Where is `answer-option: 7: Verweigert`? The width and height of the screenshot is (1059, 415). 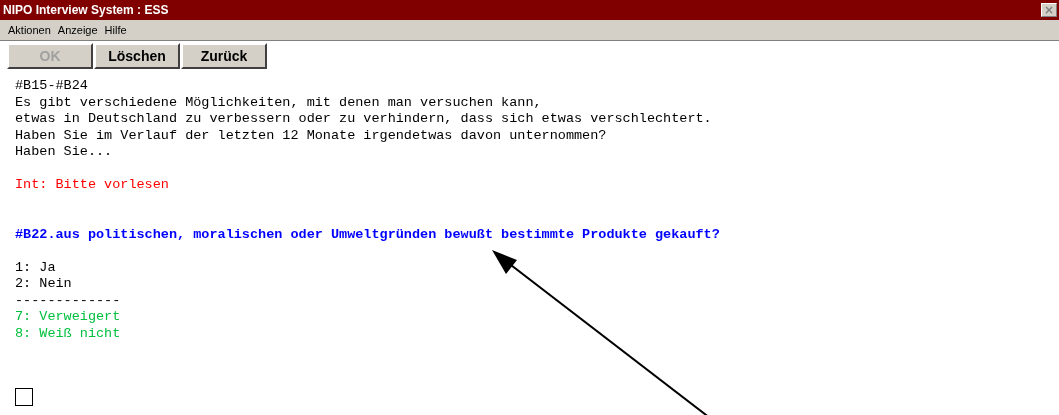
answer-option: 7: Verweigert is located at coordinates (537, 317).